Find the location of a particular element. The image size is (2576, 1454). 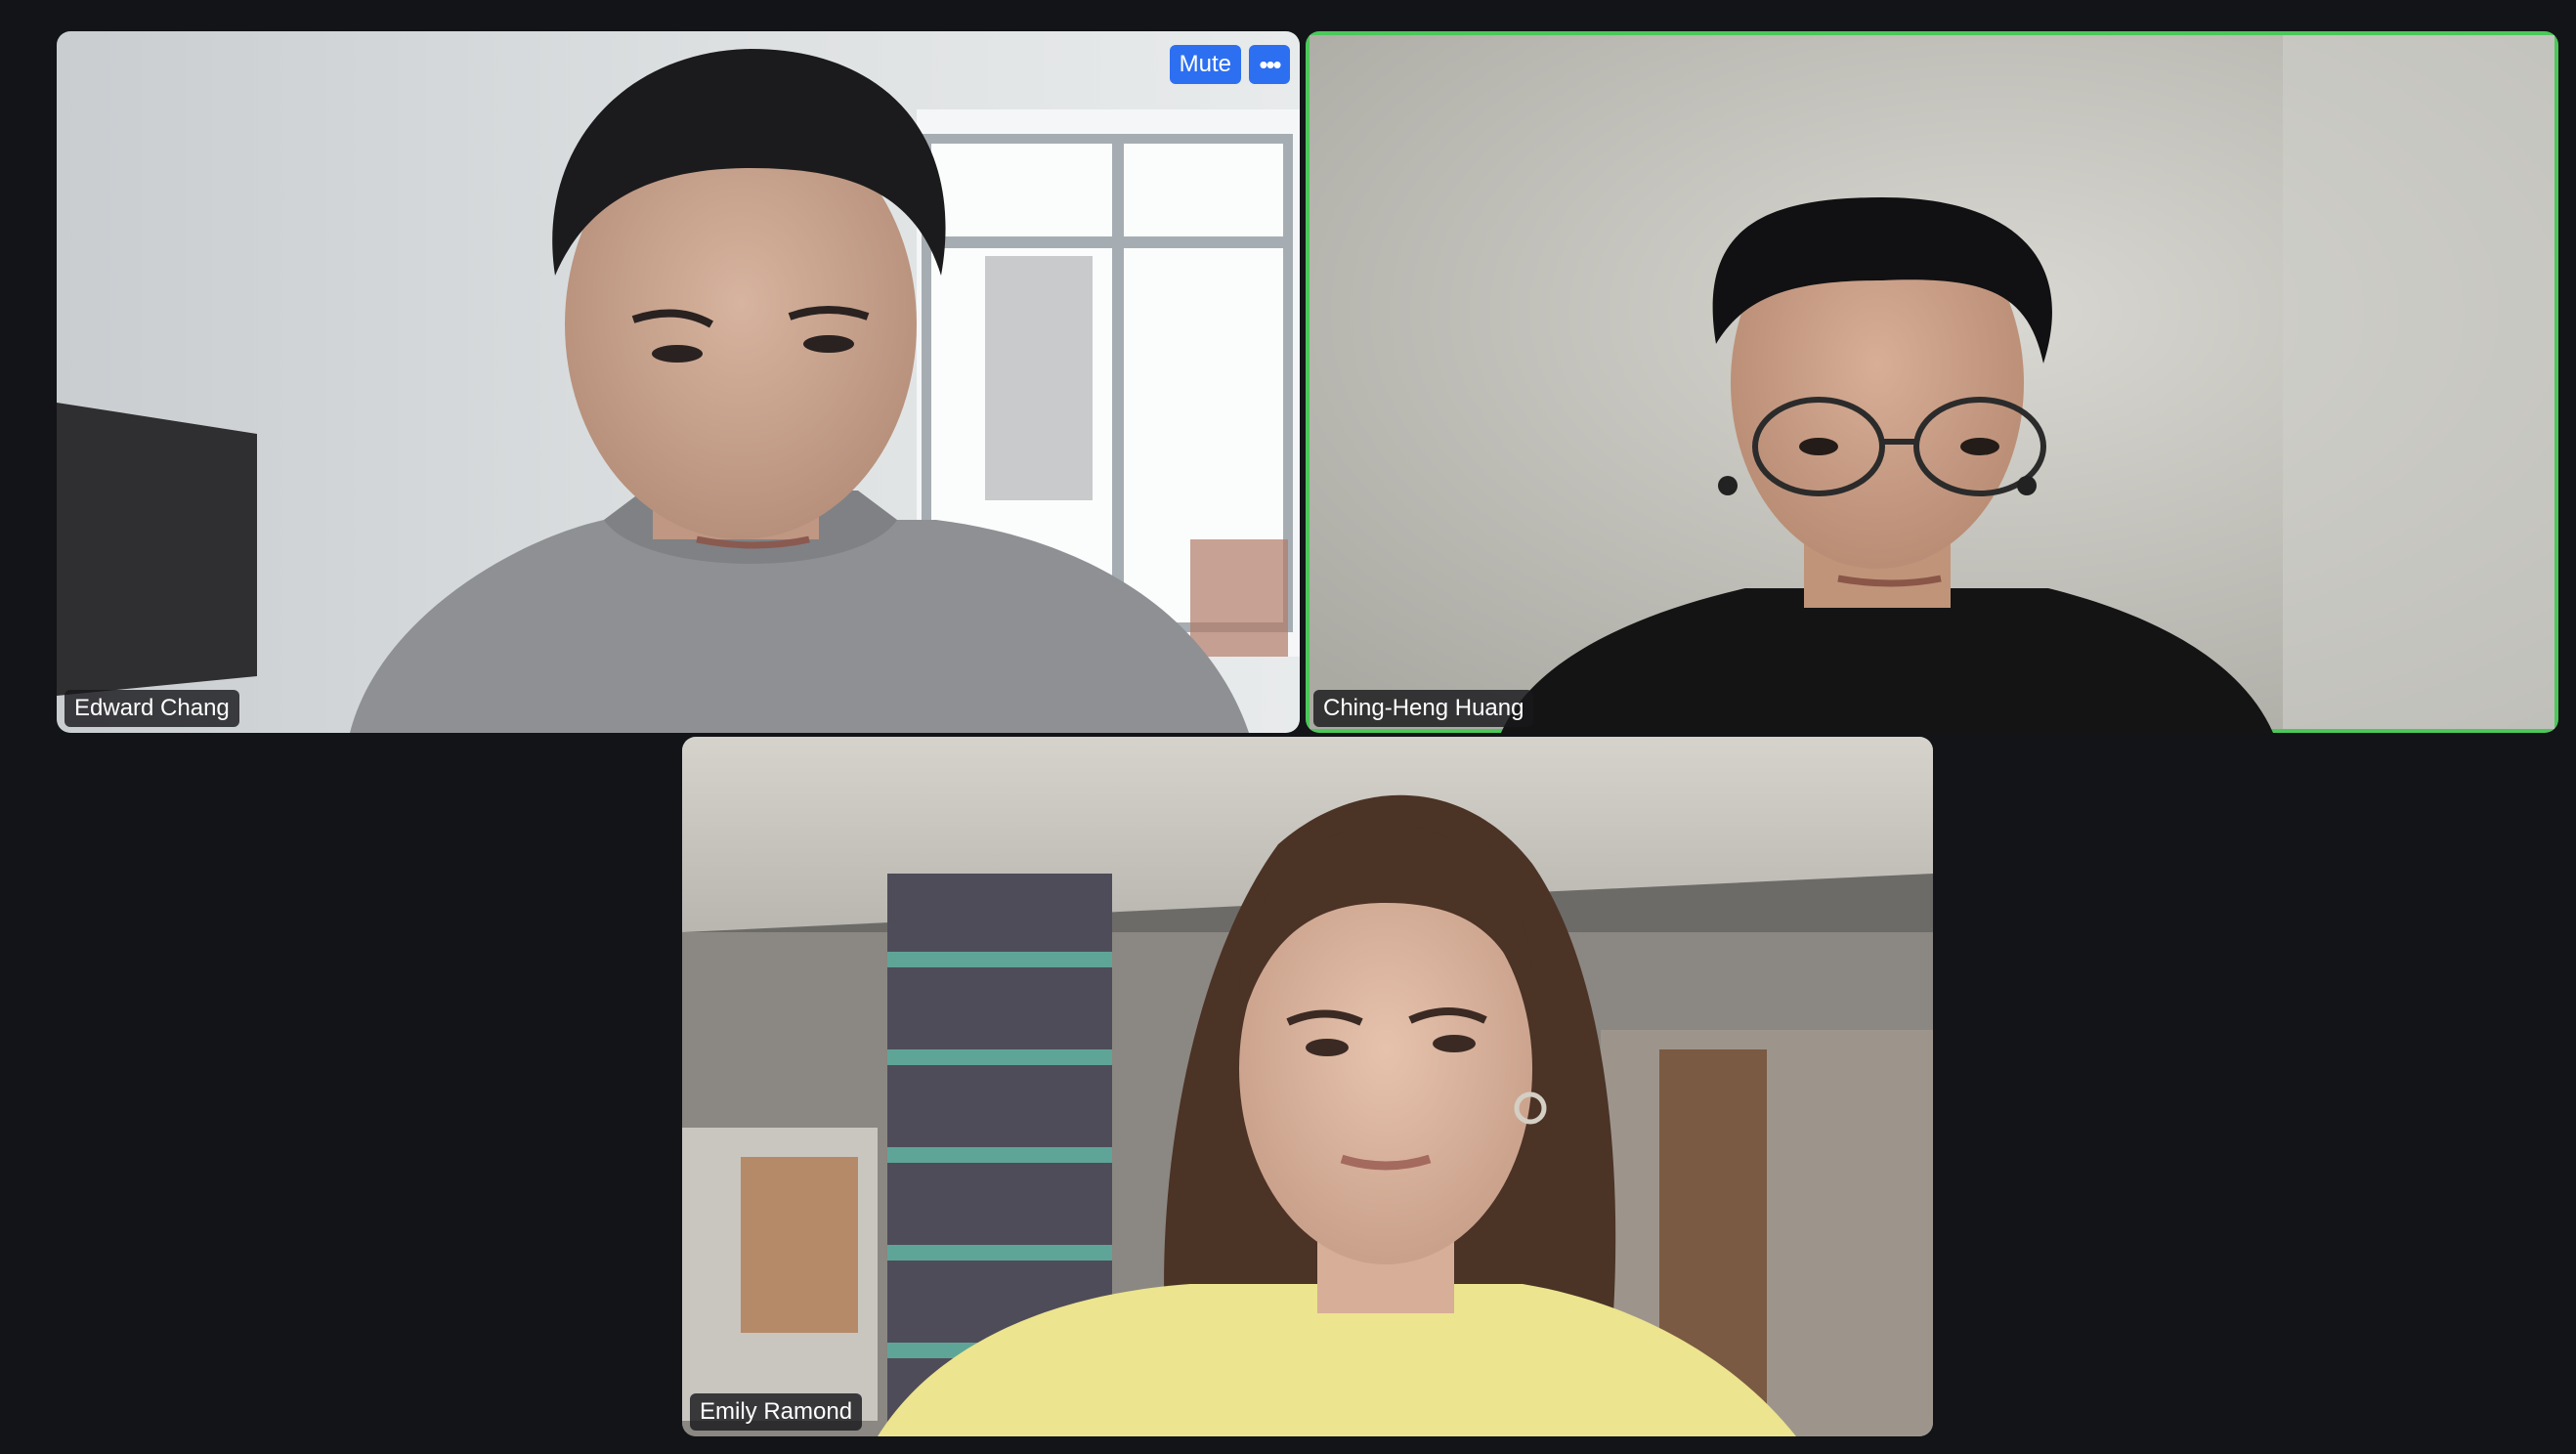

tile-controls: Mute ••• is located at coordinates (1230, 64).